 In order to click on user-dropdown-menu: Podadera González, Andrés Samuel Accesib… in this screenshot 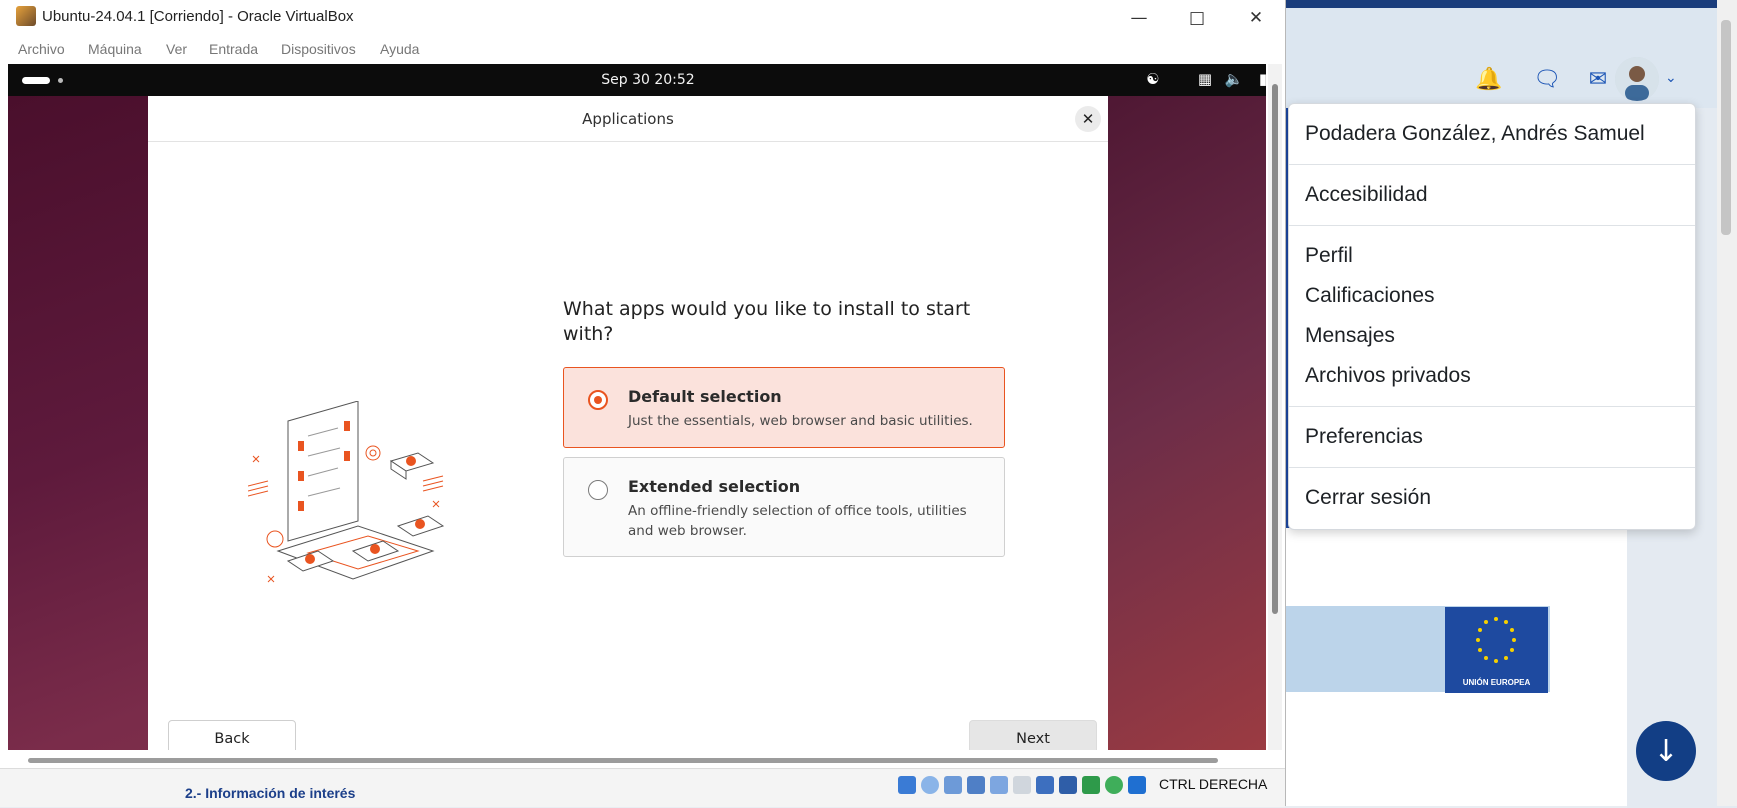, I will do `click(1492, 316)`.